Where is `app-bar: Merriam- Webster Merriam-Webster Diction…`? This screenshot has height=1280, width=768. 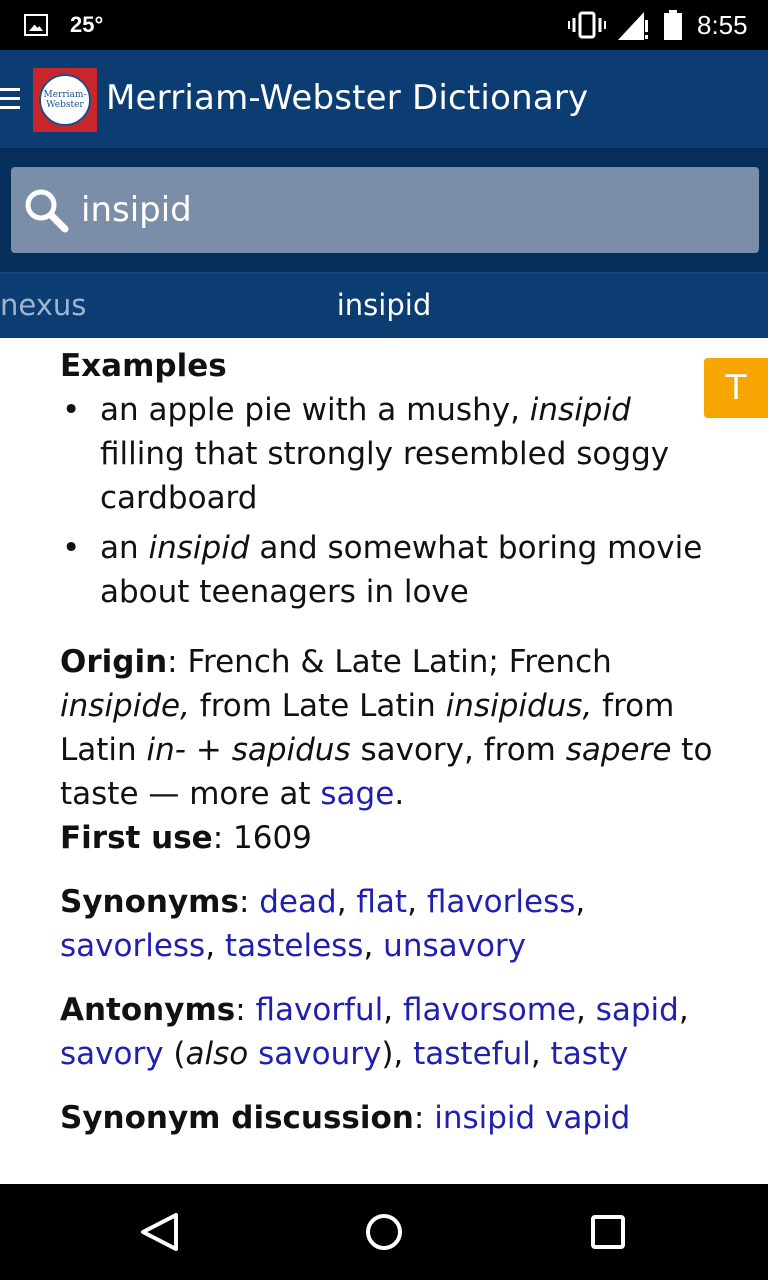 app-bar: Merriam- Webster Merriam-Webster Diction… is located at coordinates (384, 100).